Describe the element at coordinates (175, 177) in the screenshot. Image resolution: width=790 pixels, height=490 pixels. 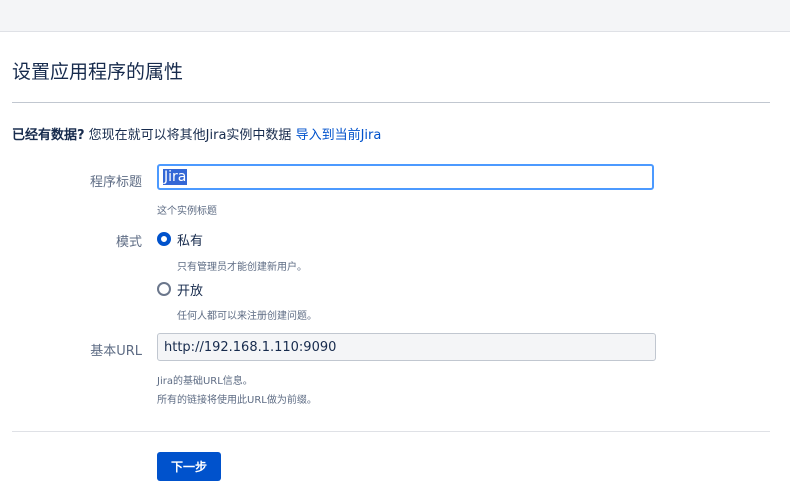
I see `app-title-value: Jira` at that location.